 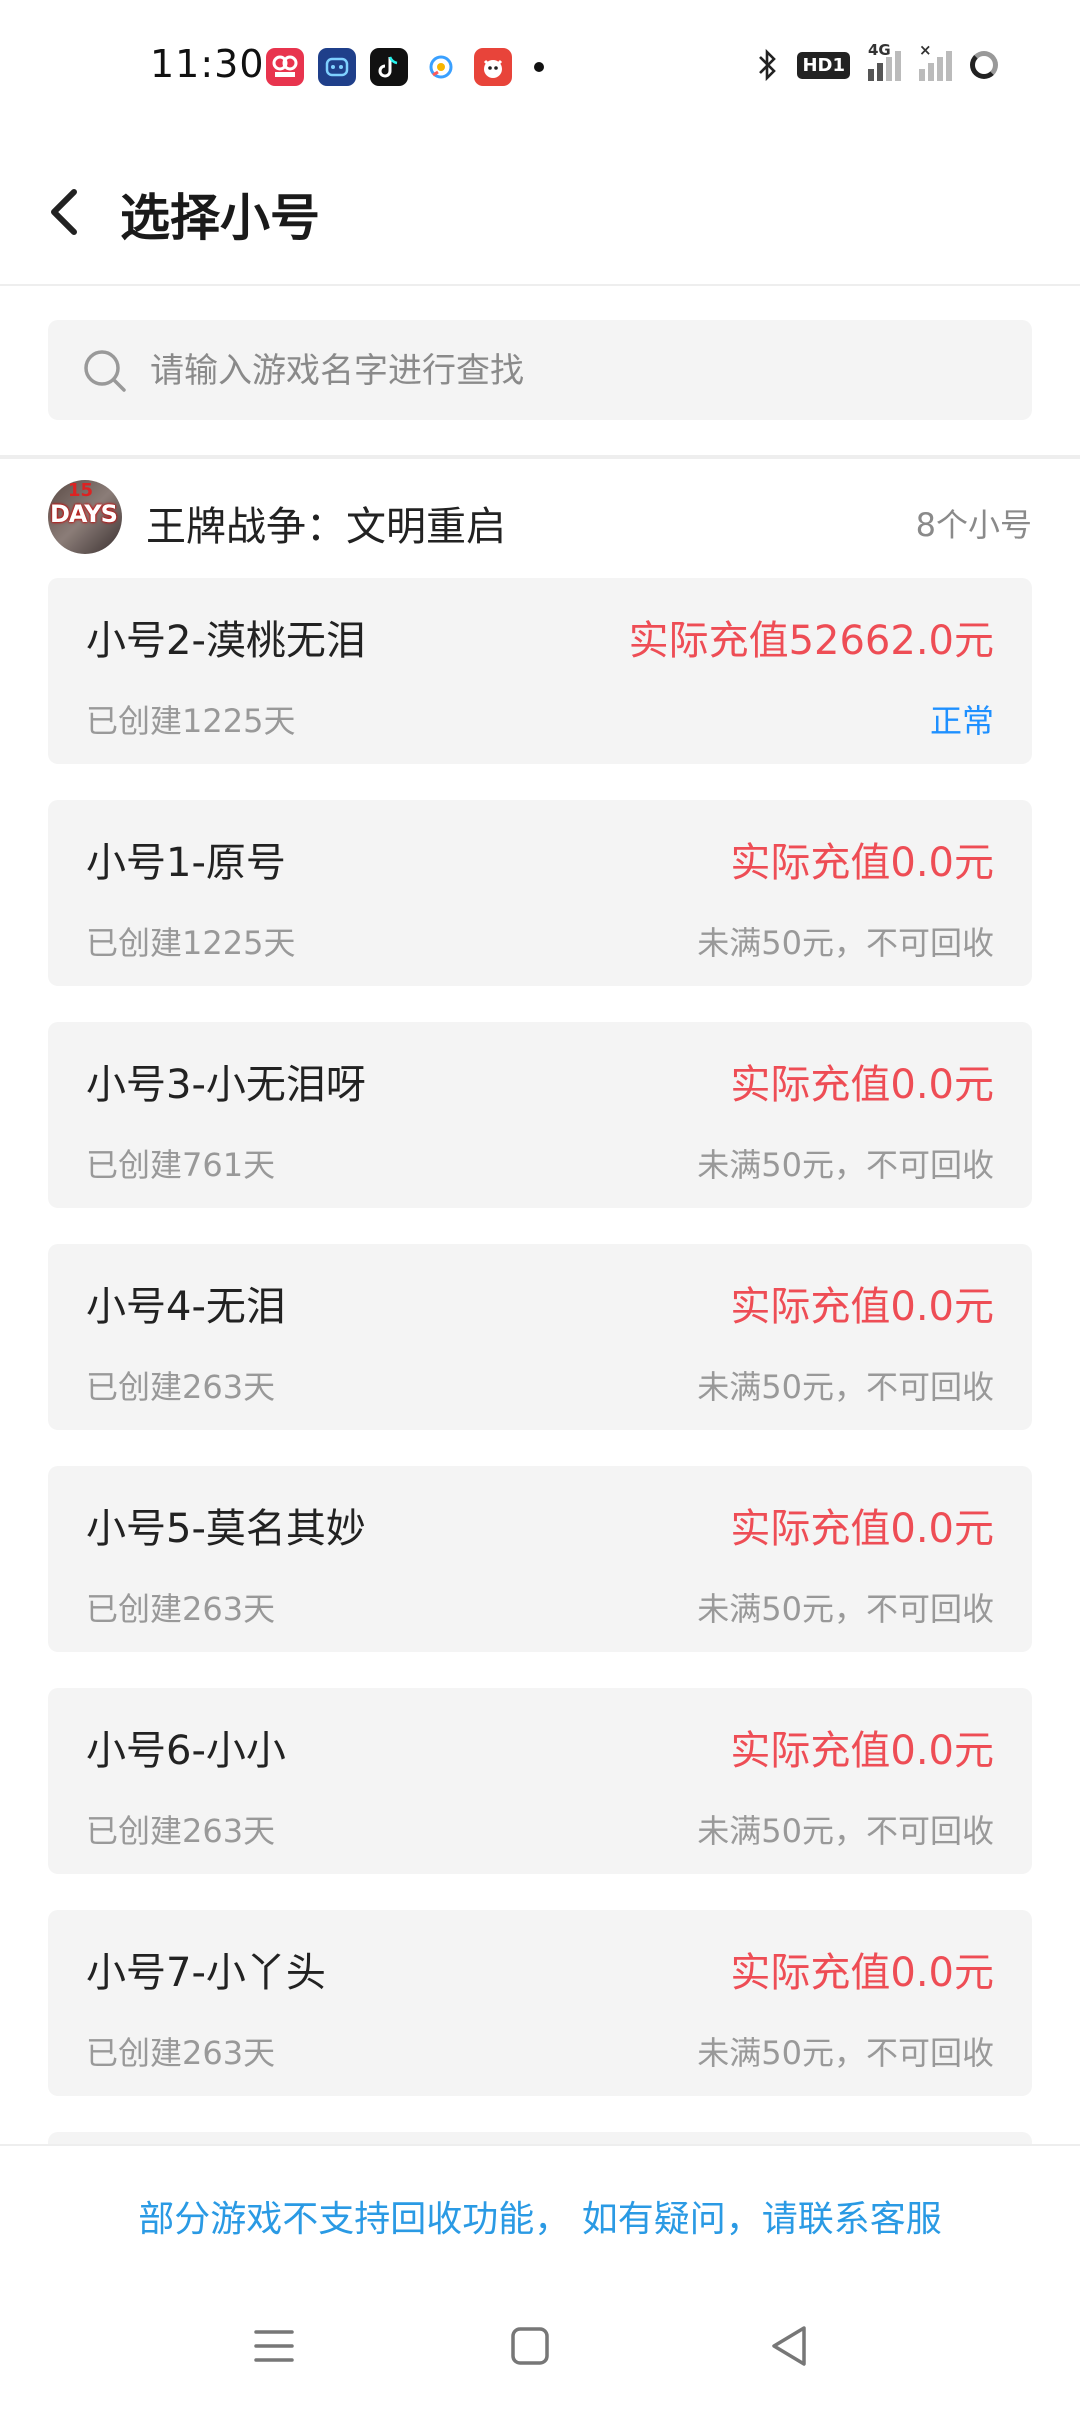 What do you see at coordinates (186, 1751) in the screenshot?
I see `account-name: 小号6-小小` at bounding box center [186, 1751].